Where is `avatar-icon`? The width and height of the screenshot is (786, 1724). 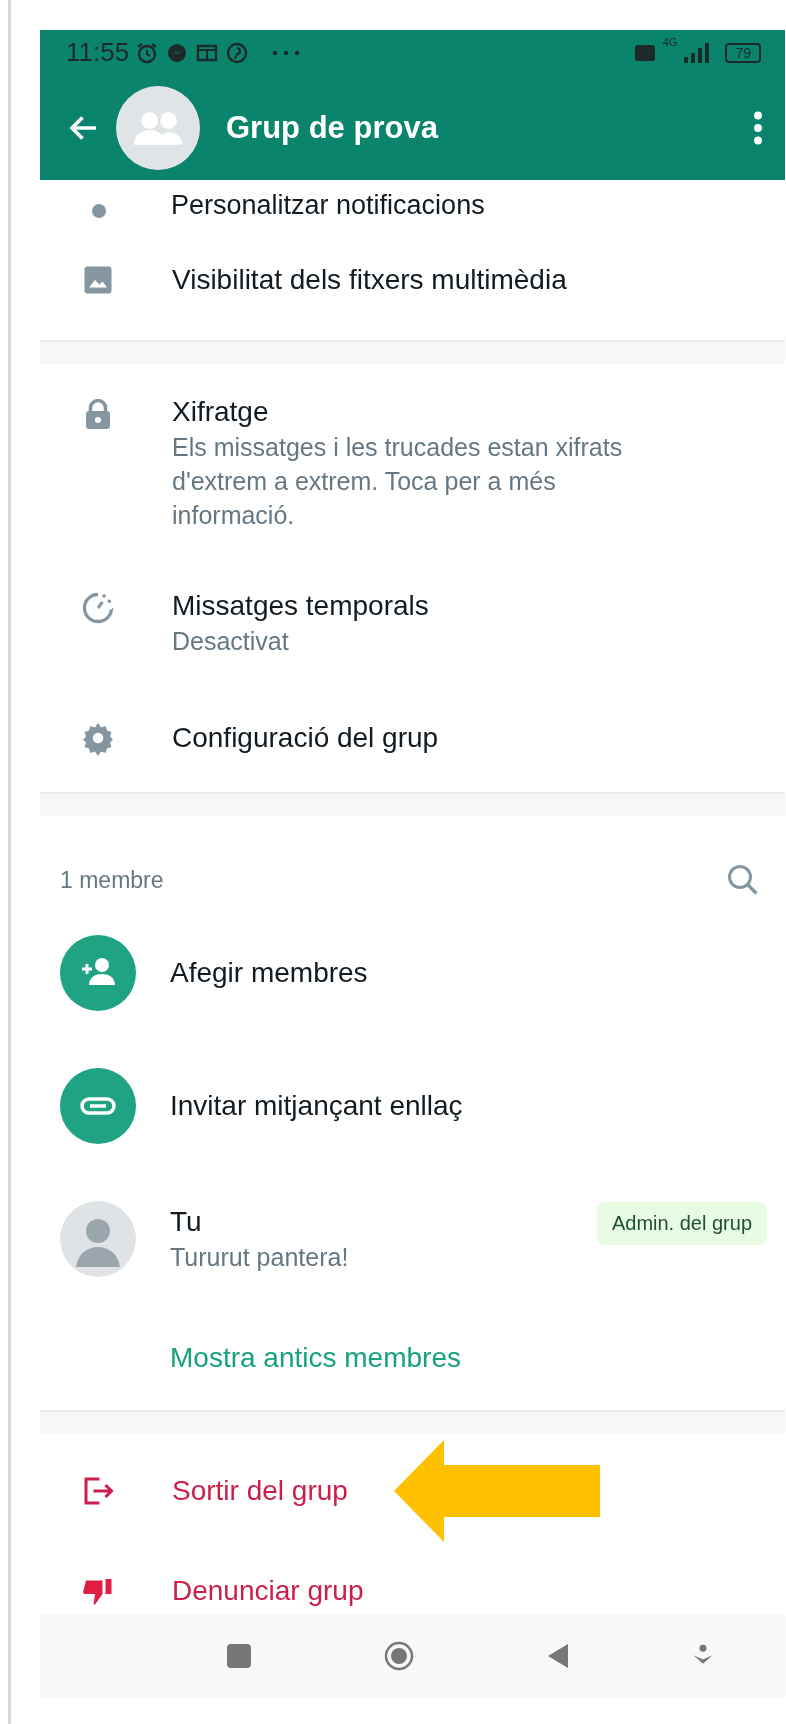 avatar-icon is located at coordinates (98, 1238).